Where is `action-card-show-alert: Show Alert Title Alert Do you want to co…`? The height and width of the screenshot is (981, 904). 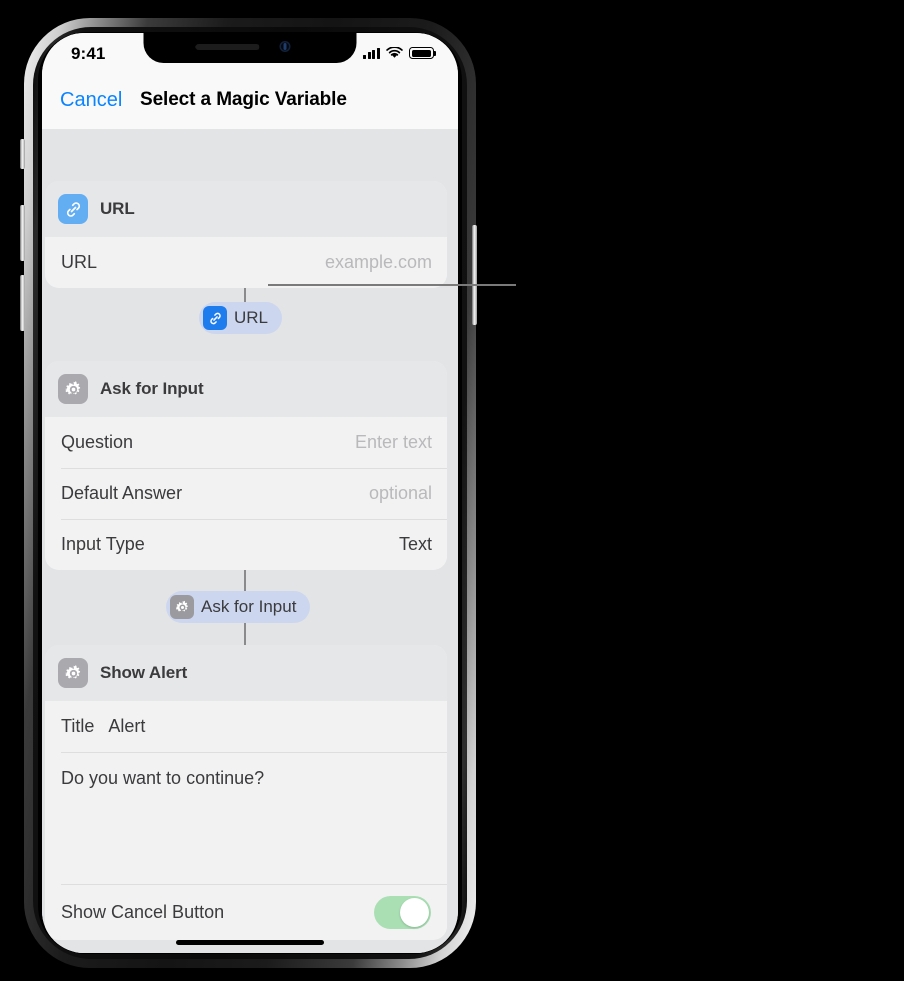
action-card-show-alert: Show Alert Title Alert Do you want to co… is located at coordinates (246, 792).